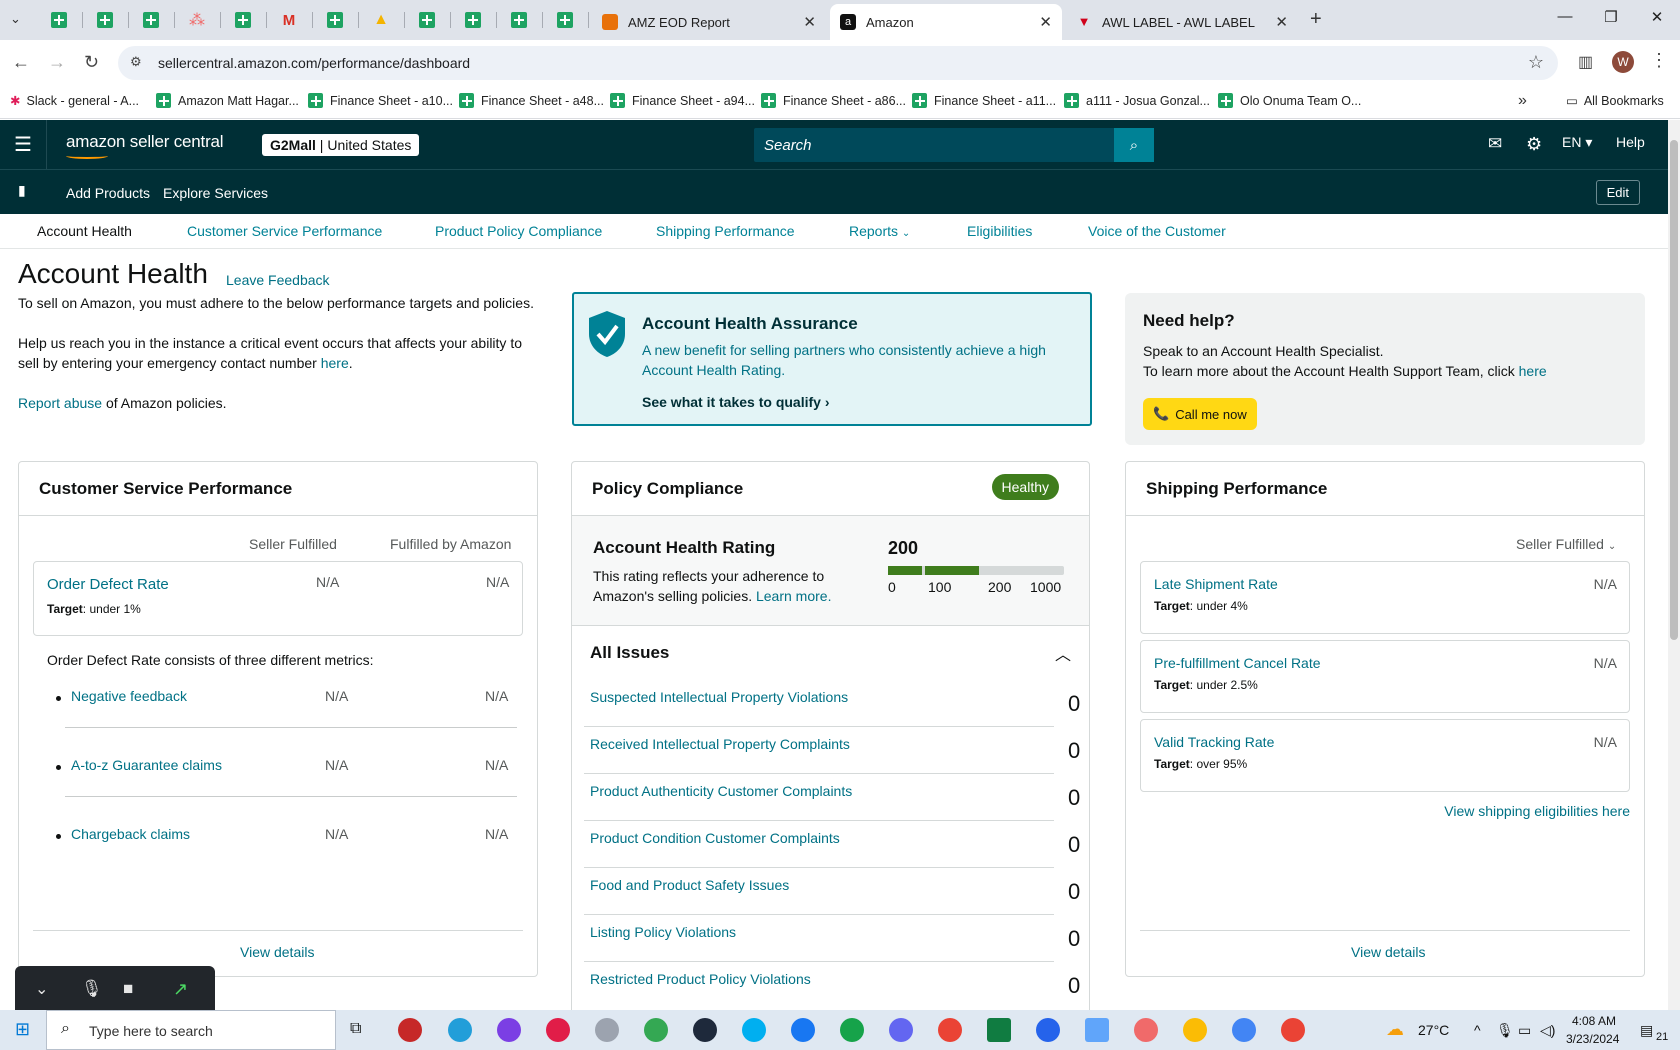 This screenshot has height=1050, width=1680. Describe the element at coordinates (1623, 62) in the screenshot. I see `profile-avatar: W` at that location.